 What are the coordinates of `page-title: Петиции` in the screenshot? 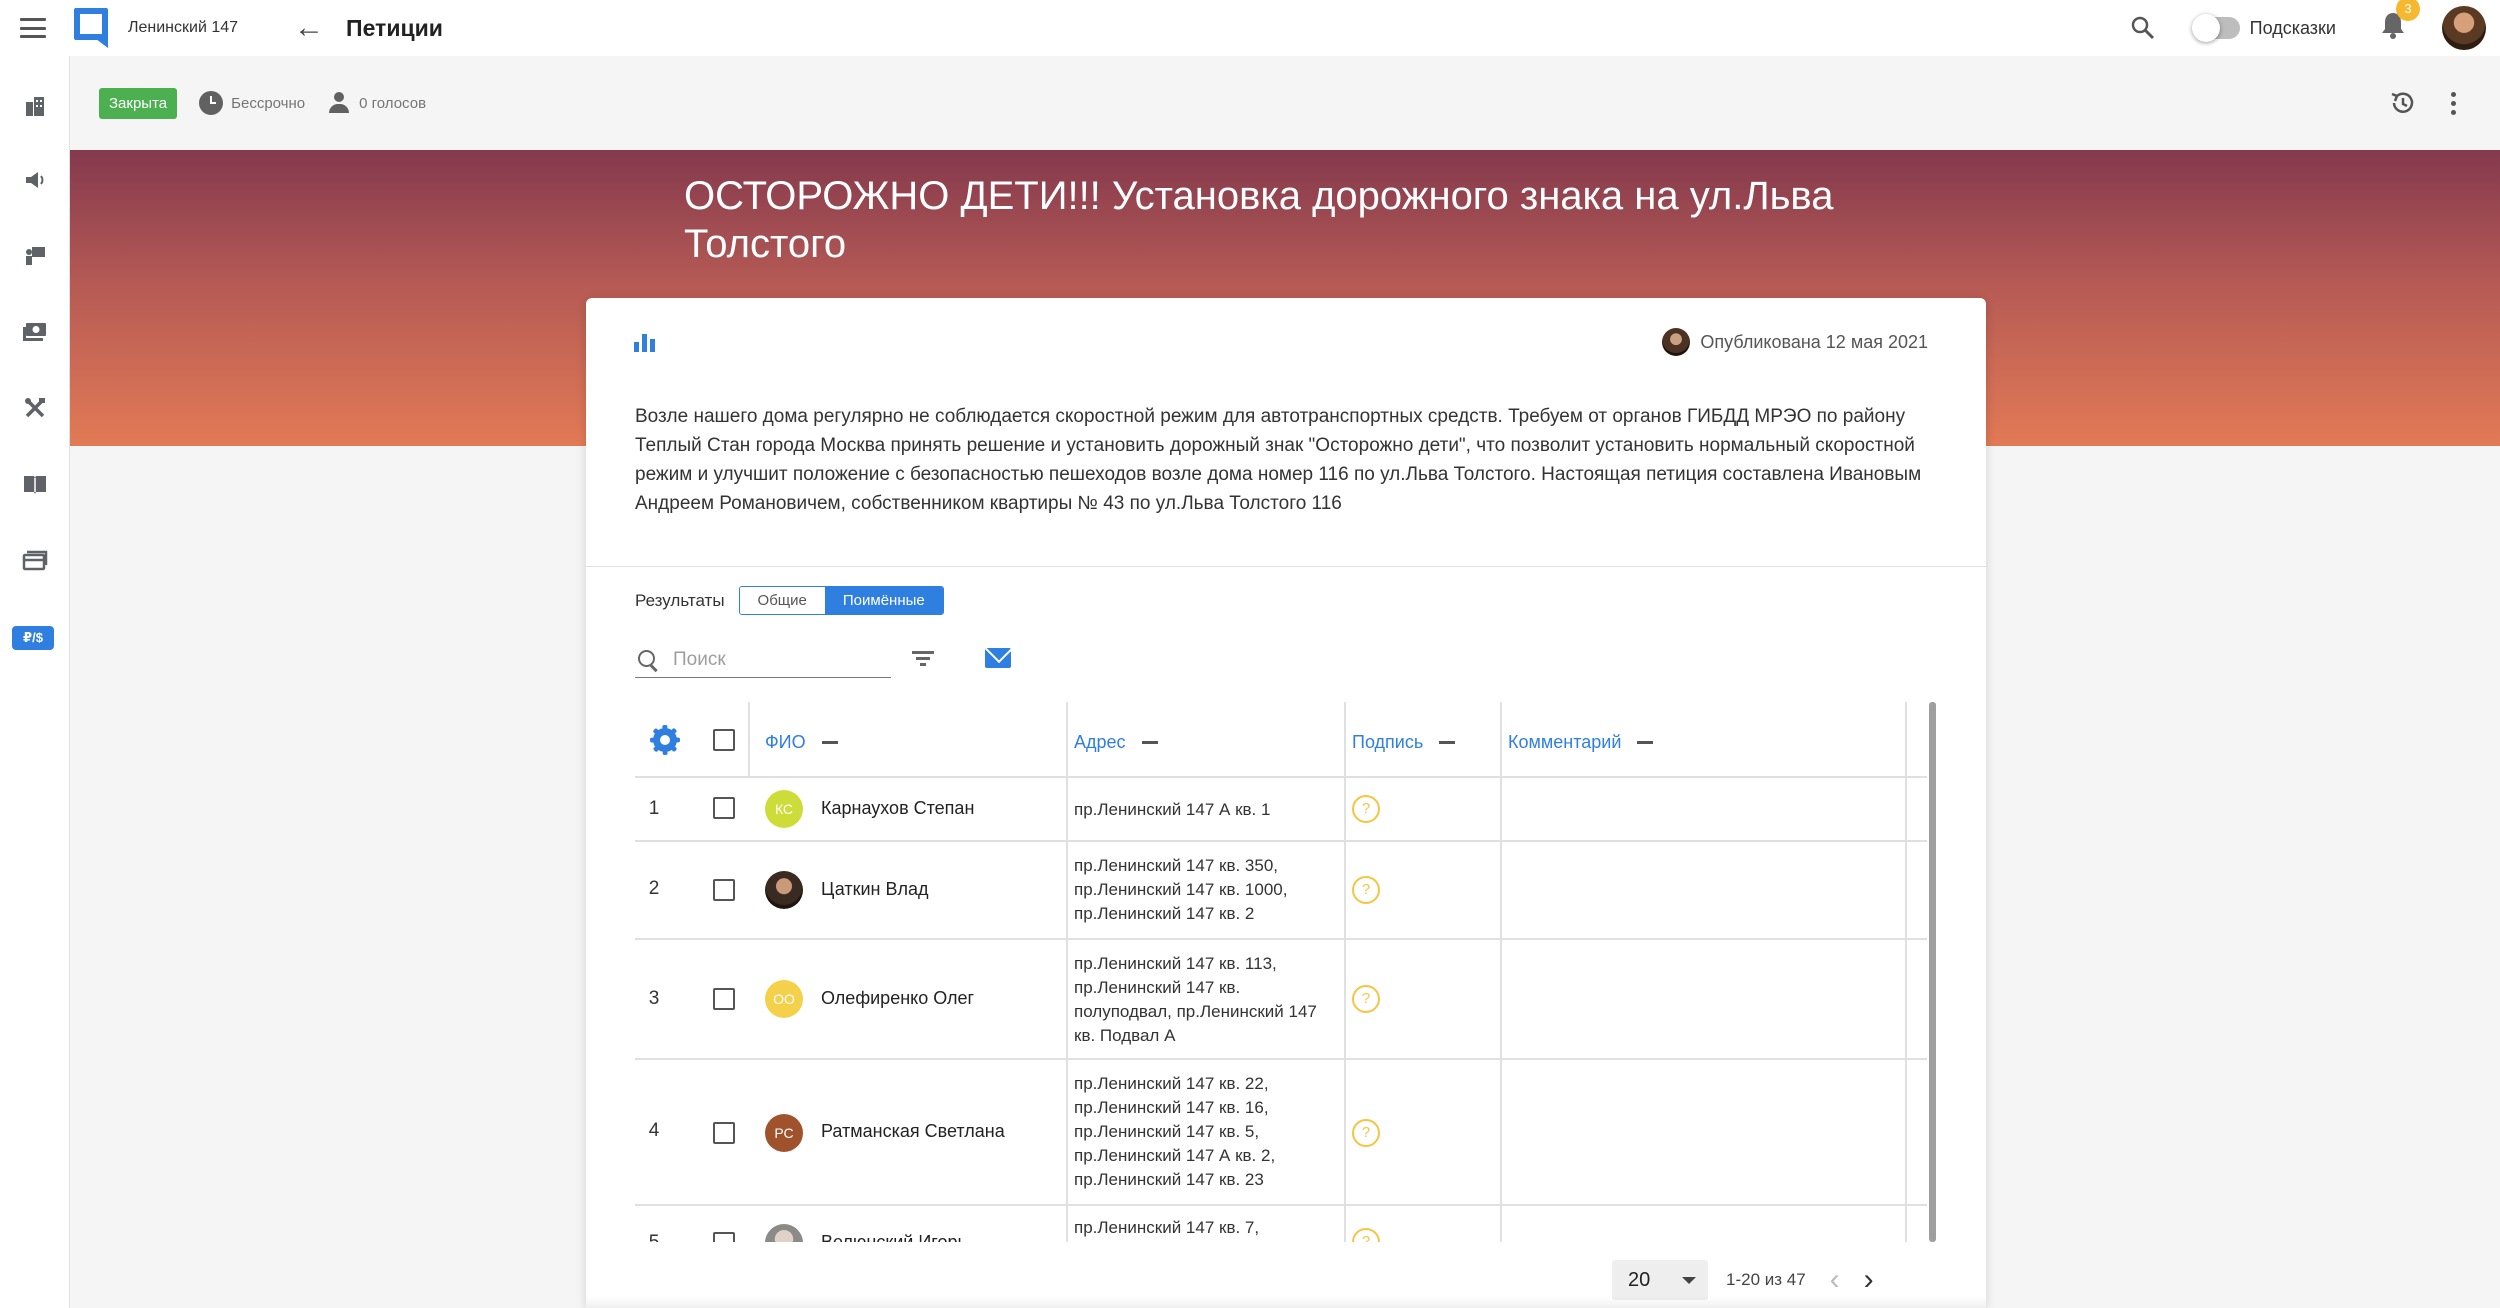 It's located at (394, 27).